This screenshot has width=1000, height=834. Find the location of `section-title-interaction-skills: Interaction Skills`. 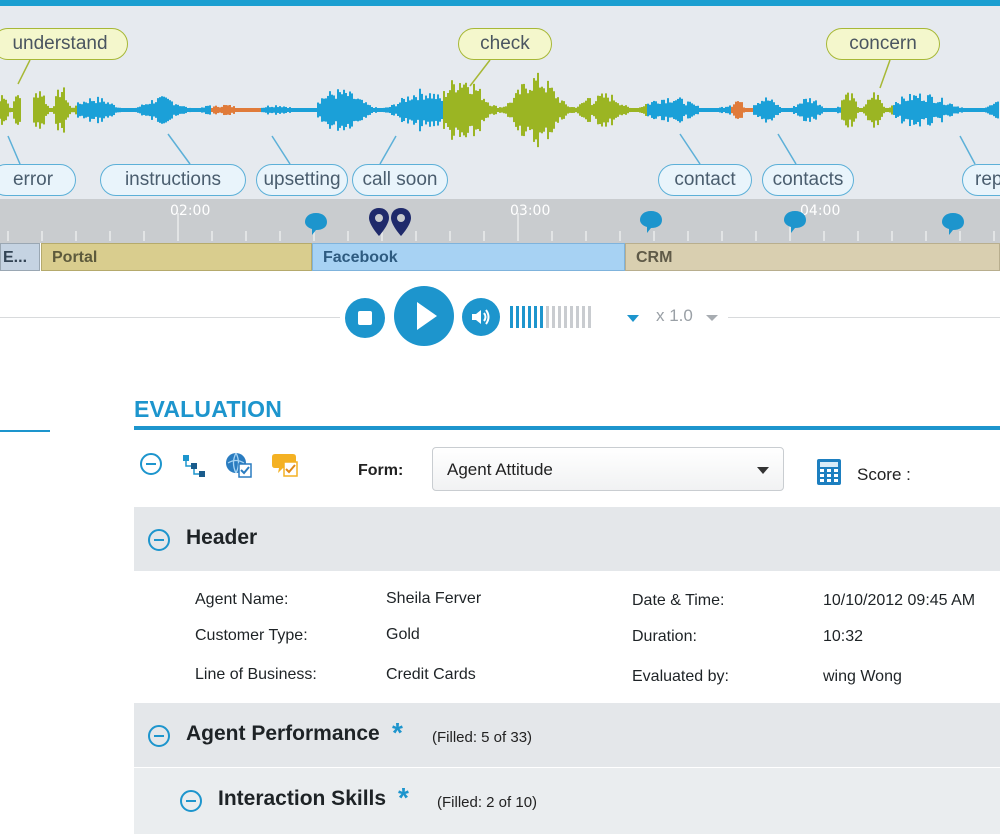

section-title-interaction-skills: Interaction Skills is located at coordinates (302, 798).